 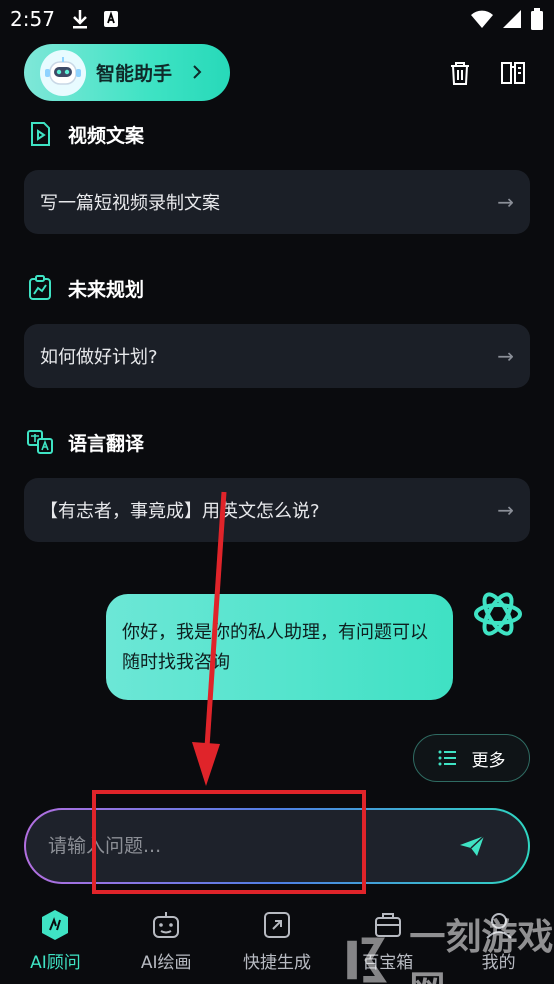 What do you see at coordinates (110, 19) in the screenshot?
I see `app-notification-icon` at bounding box center [110, 19].